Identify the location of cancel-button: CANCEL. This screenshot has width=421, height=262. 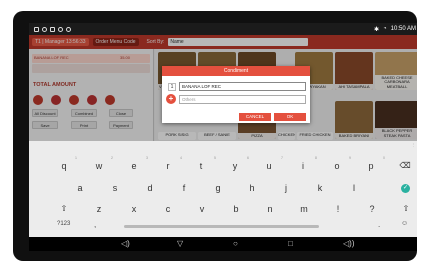
(255, 117).